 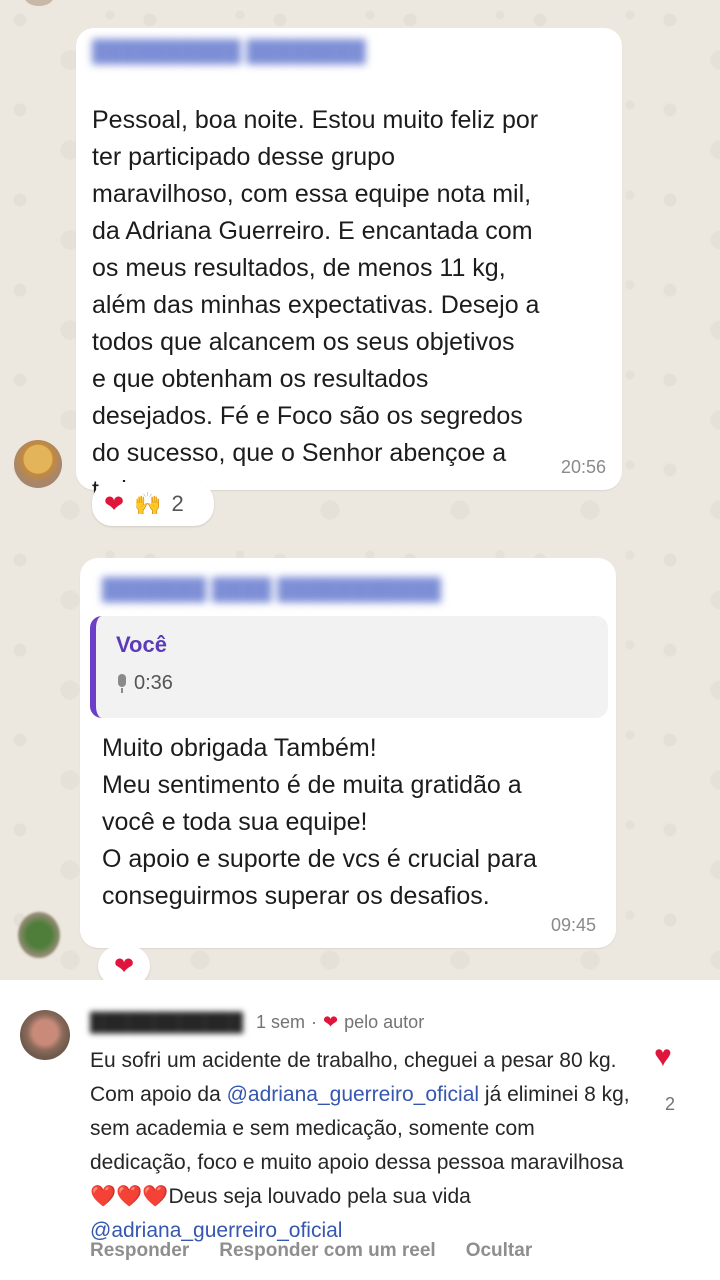 I want to click on reactions-bar: ❤ 🙌 2, so click(x=153, y=504).